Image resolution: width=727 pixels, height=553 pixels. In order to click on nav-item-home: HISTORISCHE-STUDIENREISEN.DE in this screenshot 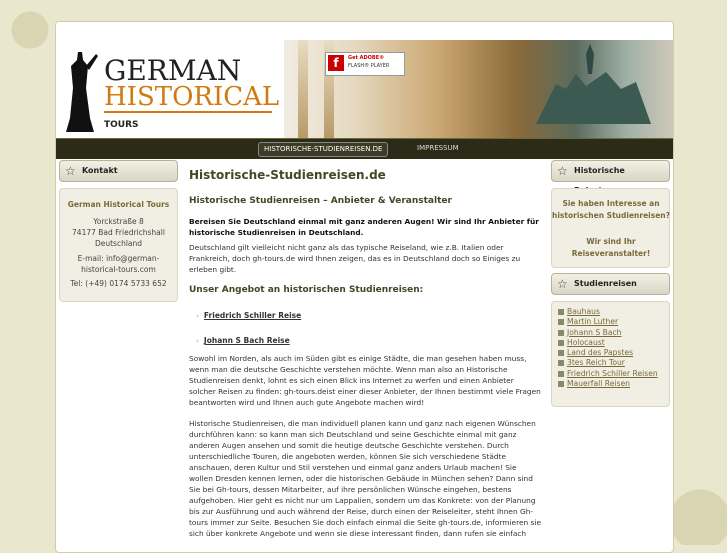, I will do `click(323, 149)`.